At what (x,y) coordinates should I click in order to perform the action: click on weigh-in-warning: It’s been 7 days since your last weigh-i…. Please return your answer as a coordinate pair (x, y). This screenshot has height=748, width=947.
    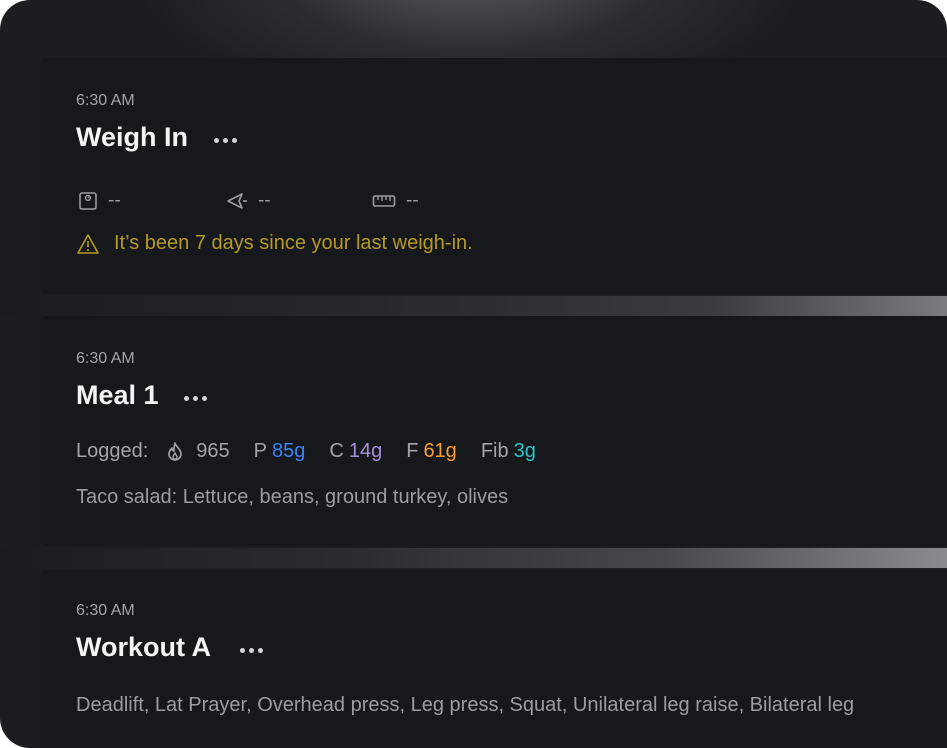
    Looking at the image, I should click on (274, 243).